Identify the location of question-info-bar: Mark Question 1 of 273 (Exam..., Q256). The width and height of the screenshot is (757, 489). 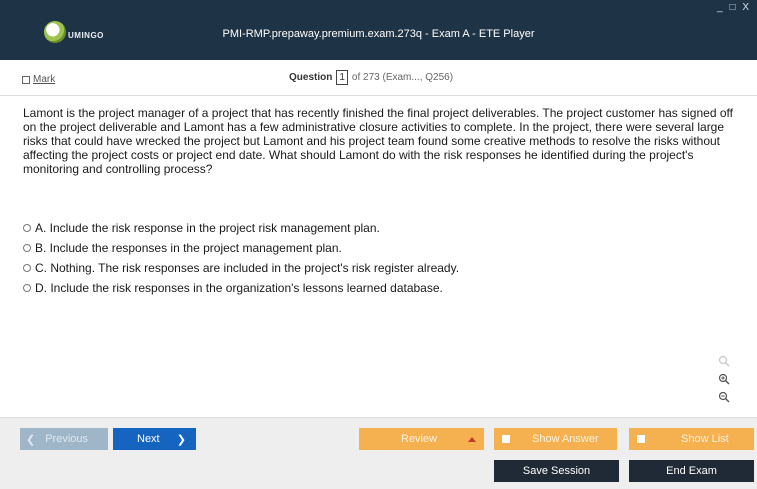
(378, 78).